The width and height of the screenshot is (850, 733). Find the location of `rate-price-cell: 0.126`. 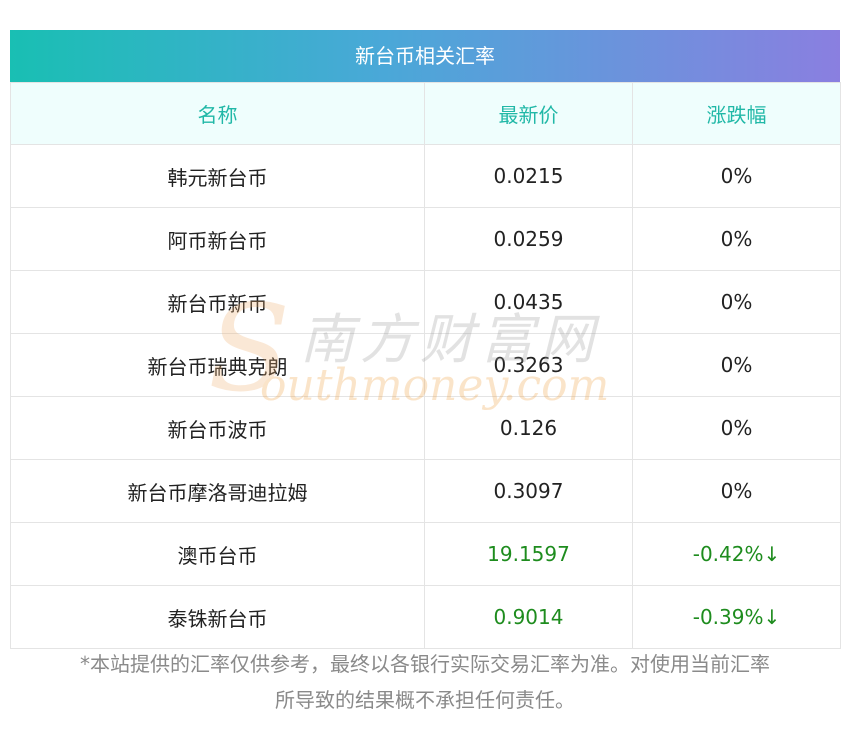

rate-price-cell: 0.126 is located at coordinates (528, 428).